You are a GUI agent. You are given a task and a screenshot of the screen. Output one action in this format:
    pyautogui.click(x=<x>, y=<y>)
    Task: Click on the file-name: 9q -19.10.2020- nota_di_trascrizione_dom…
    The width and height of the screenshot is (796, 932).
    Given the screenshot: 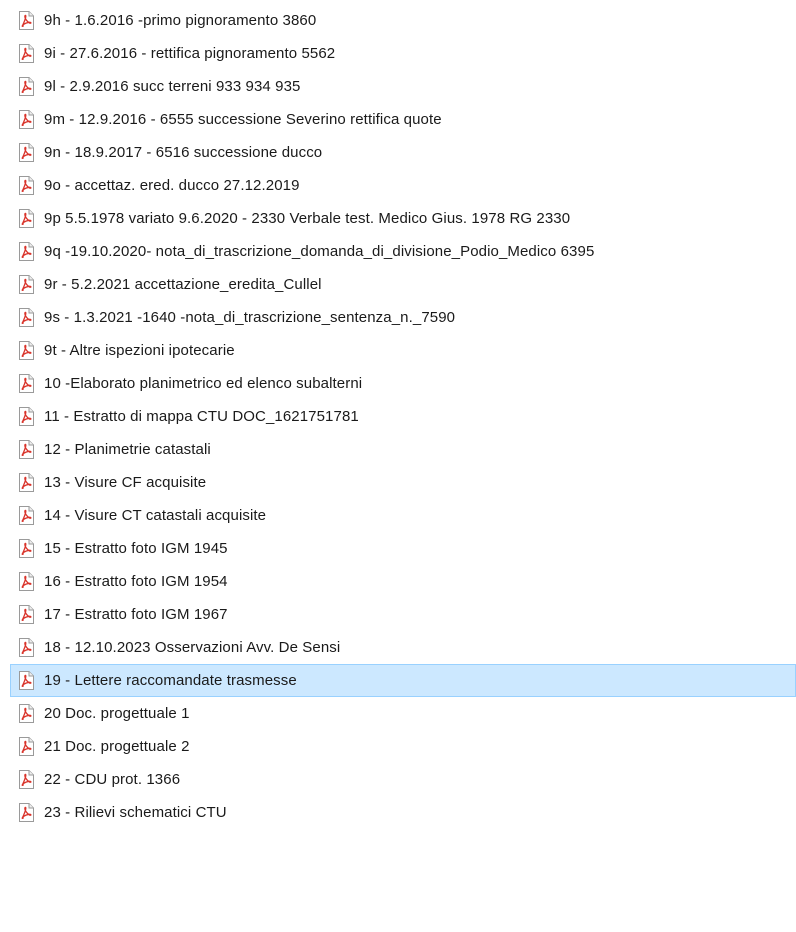 What is the action you would take?
    pyautogui.click(x=319, y=251)
    